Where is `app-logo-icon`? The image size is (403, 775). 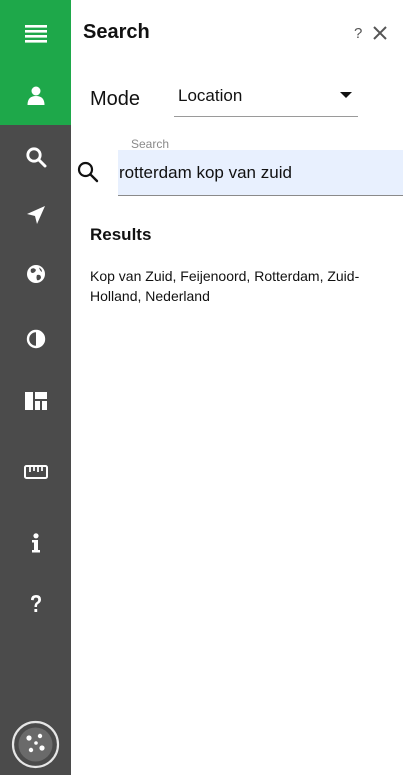 app-logo-icon is located at coordinates (35, 744).